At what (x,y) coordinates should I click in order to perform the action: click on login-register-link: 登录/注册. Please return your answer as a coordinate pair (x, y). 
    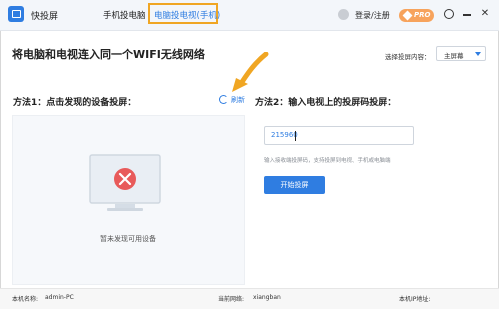
    Looking at the image, I should click on (372, 15).